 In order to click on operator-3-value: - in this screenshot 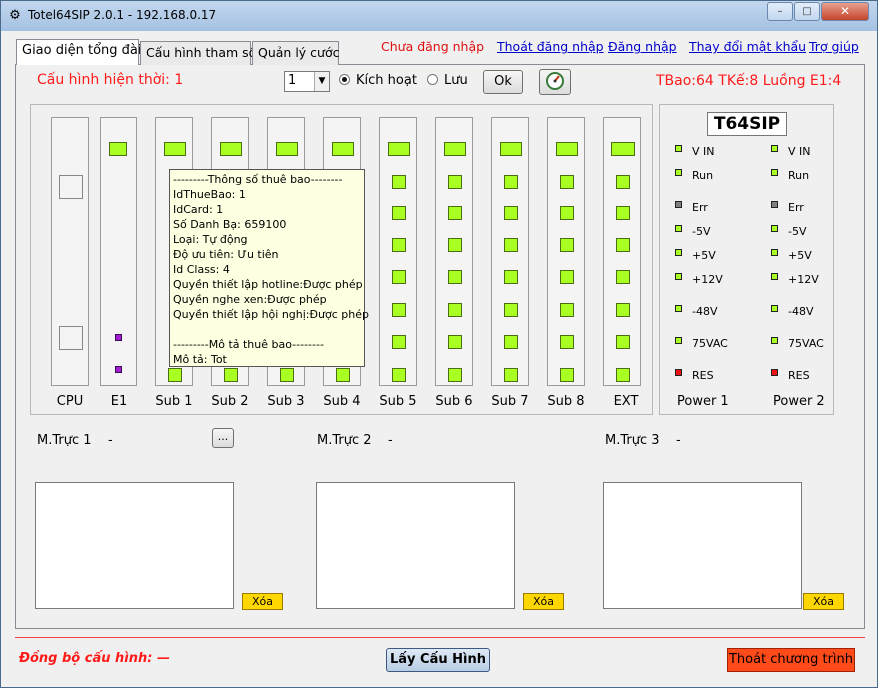, I will do `click(678, 440)`.